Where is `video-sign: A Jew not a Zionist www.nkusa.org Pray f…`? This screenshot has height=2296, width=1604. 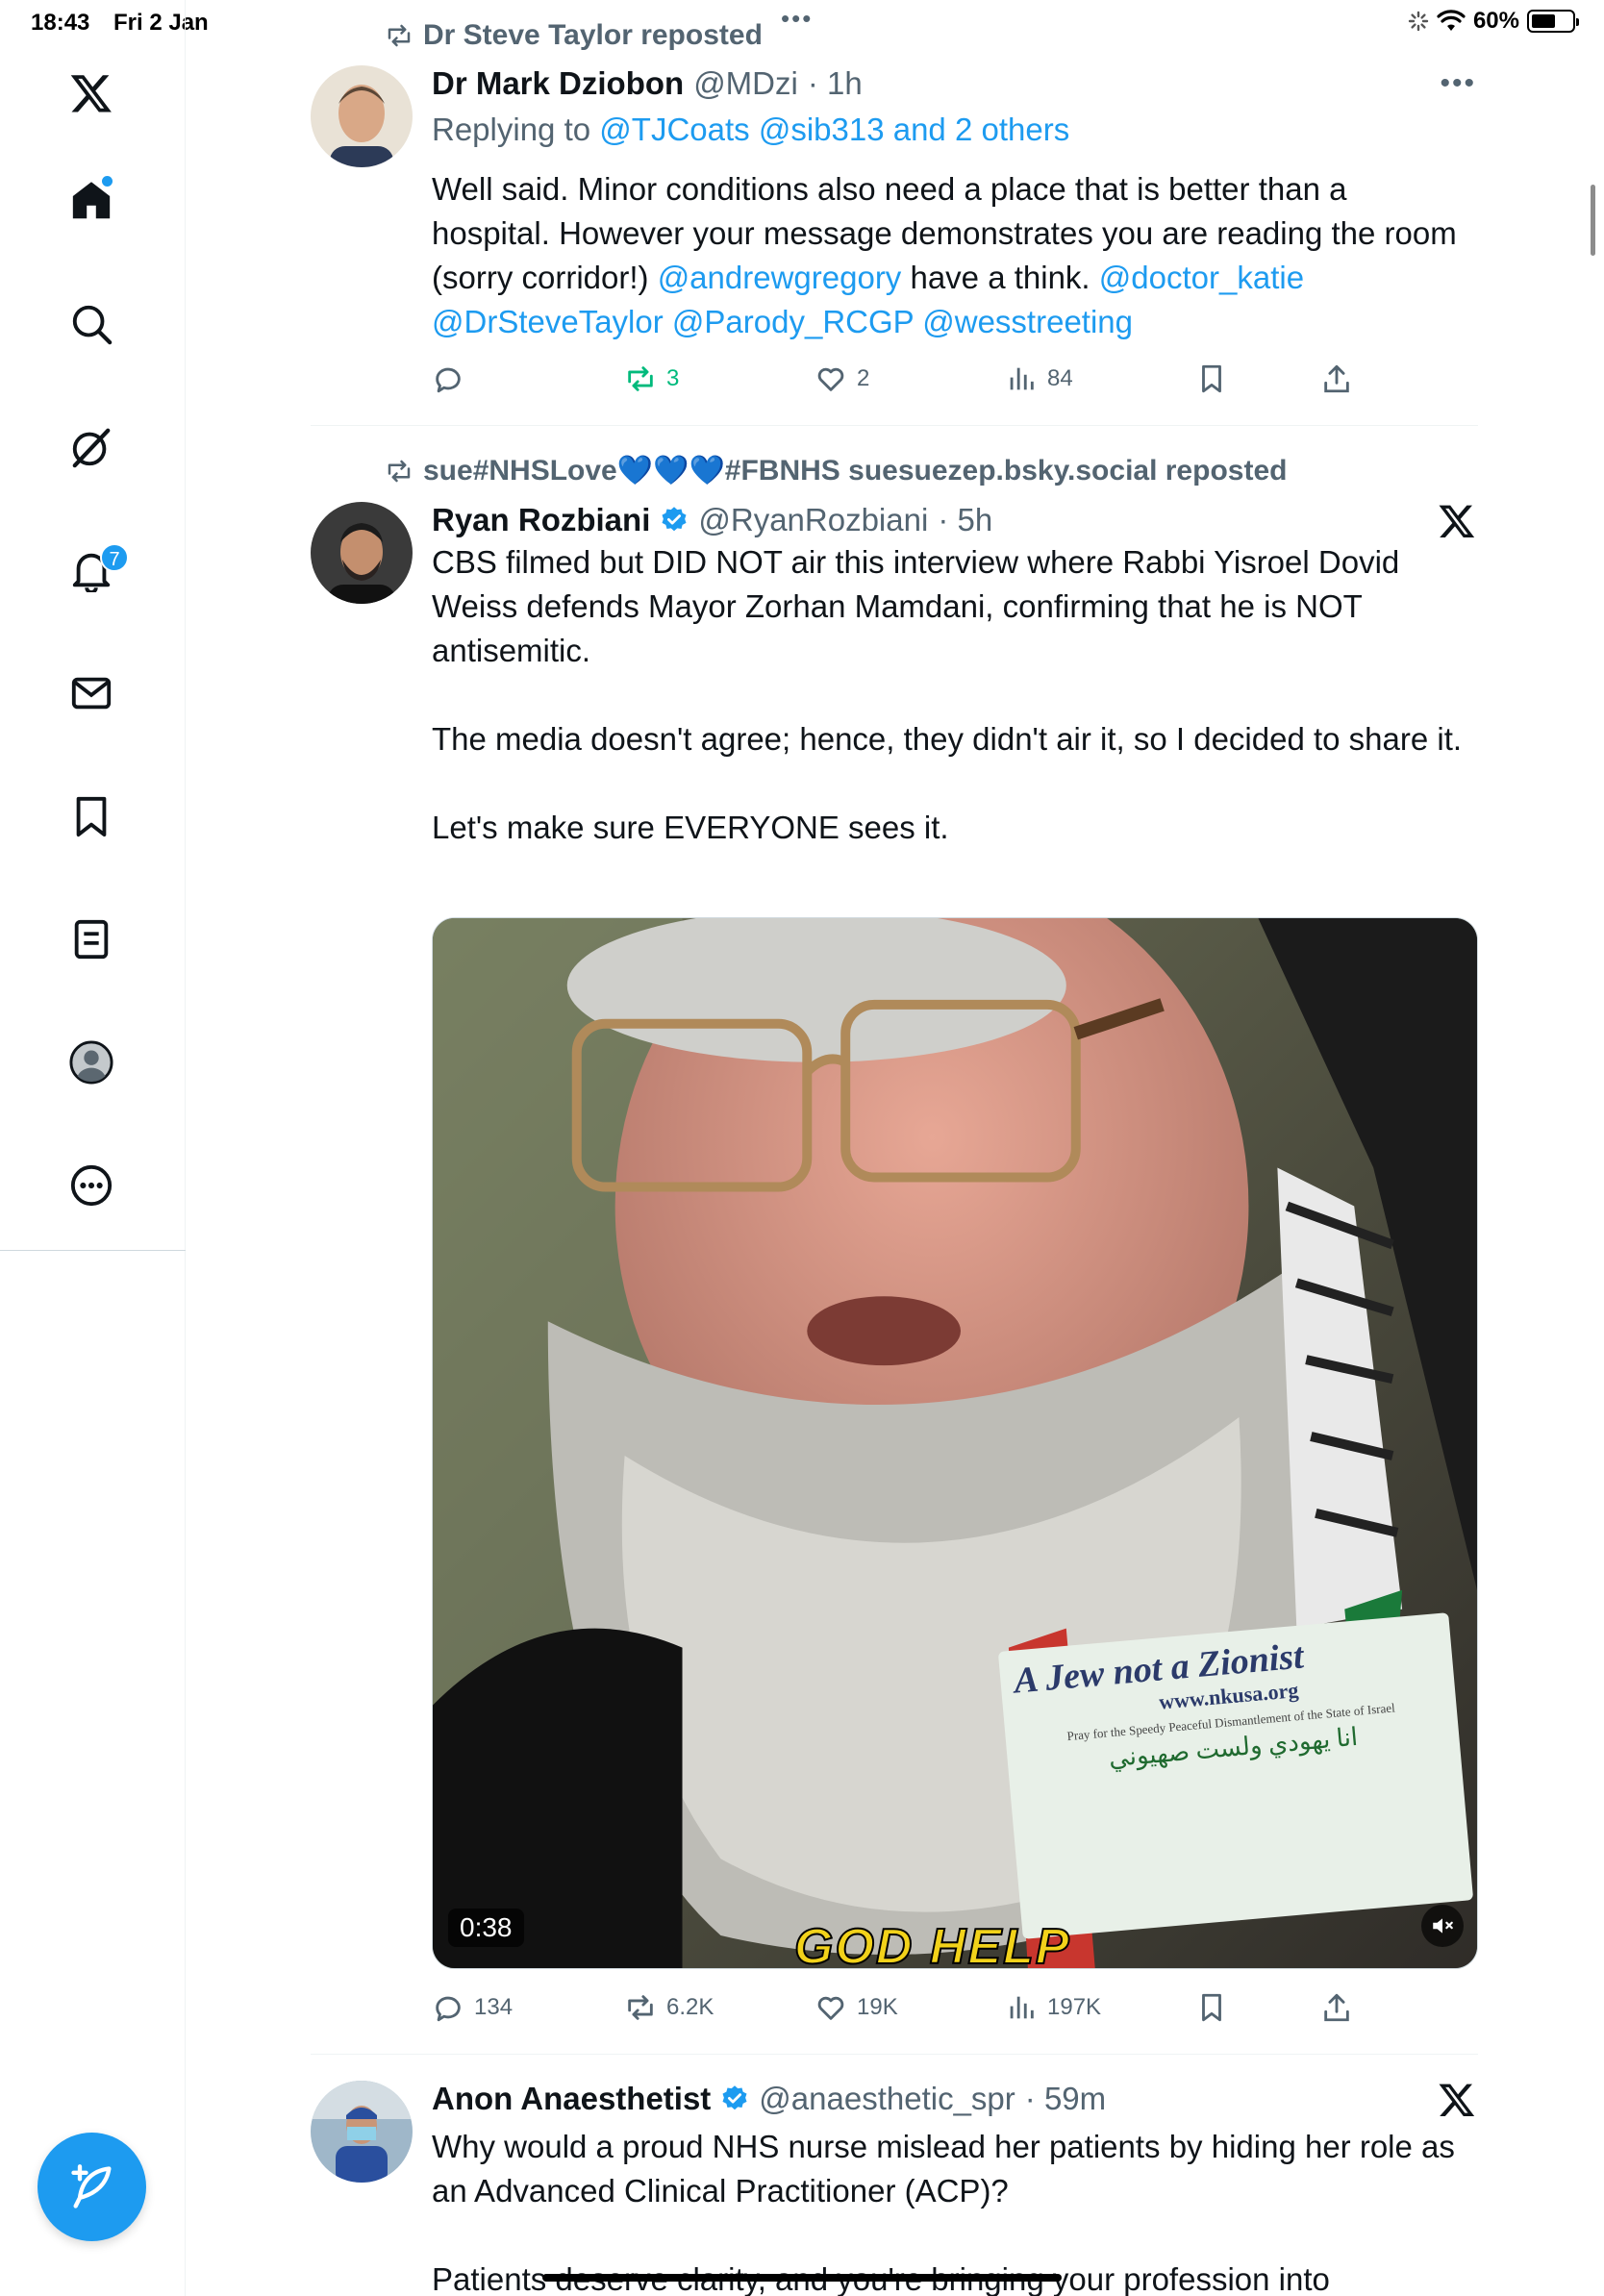 video-sign: A Jew not a Zionist www.nkusa.org Pray f… is located at coordinates (1235, 1775).